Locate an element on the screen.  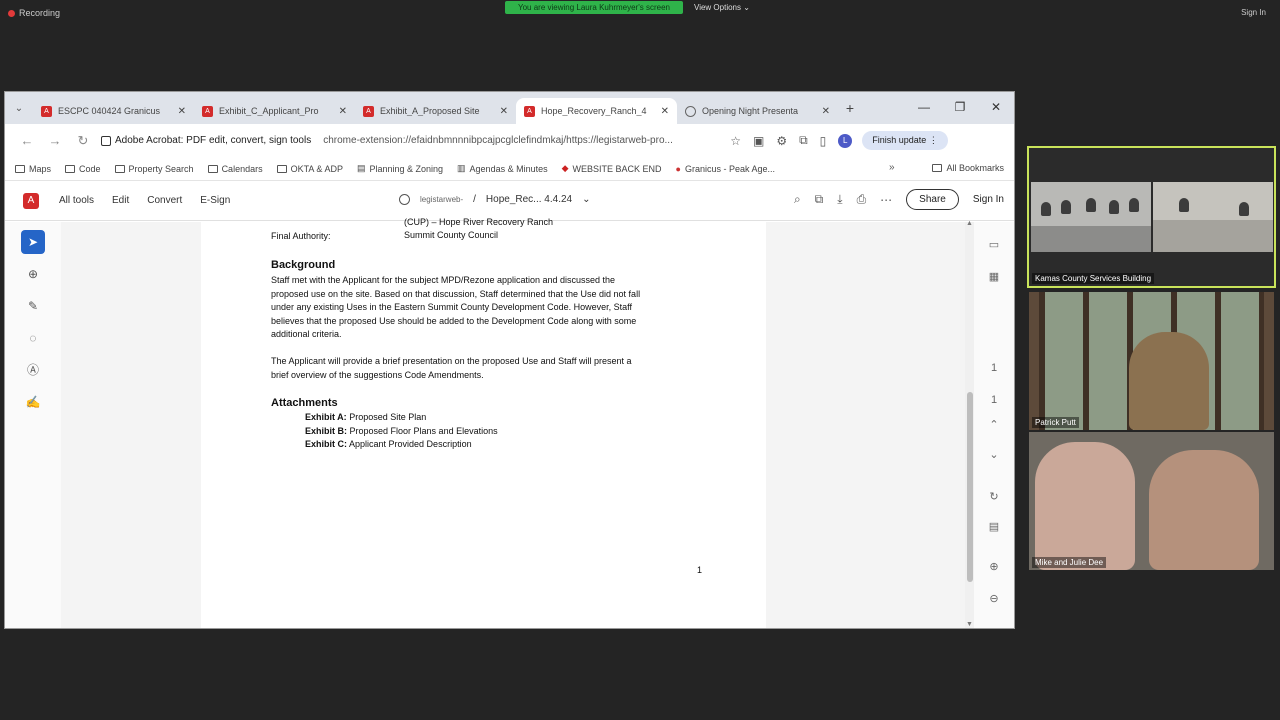
bookmark-label: OKTA & ADP is located at coordinates (316, 168).